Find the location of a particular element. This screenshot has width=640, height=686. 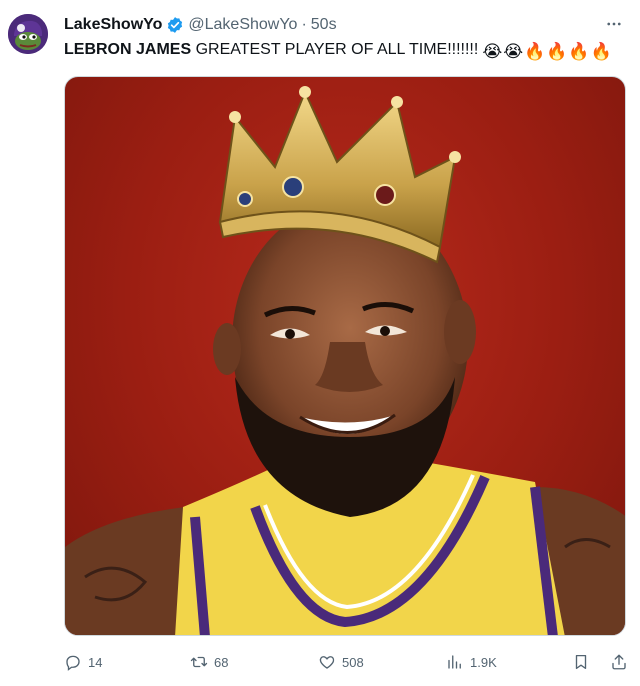

more-horizontal-icon is located at coordinates (614, 24).